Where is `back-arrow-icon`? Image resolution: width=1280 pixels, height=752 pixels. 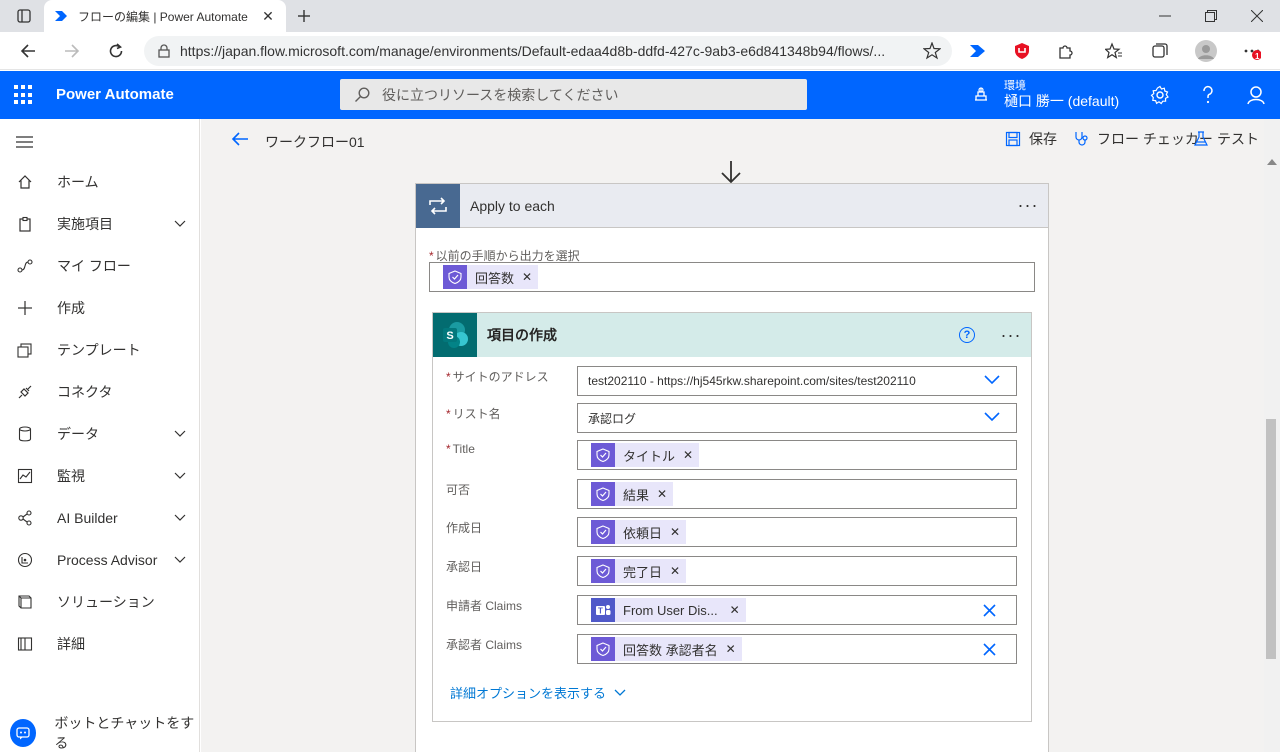
back-arrow-icon is located at coordinates (240, 139).